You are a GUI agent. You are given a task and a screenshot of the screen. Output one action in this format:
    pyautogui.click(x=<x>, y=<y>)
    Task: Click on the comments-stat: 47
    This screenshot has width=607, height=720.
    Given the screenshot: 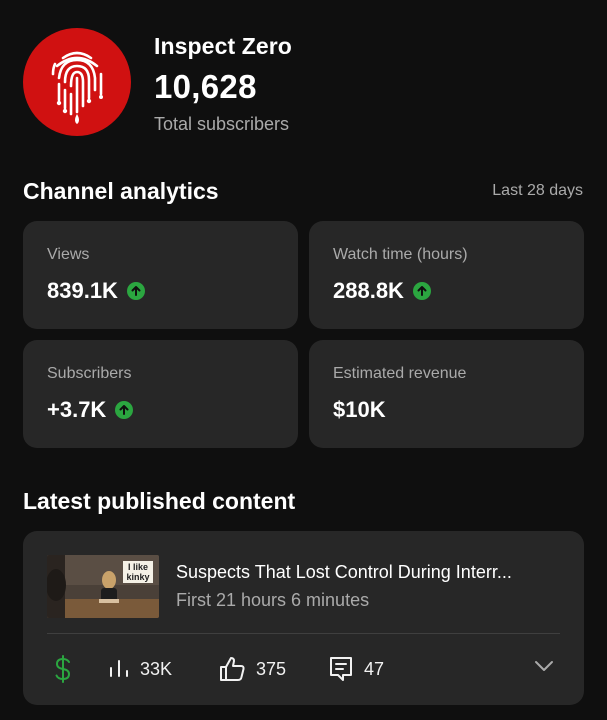 What is the action you would take?
    pyautogui.click(x=356, y=669)
    